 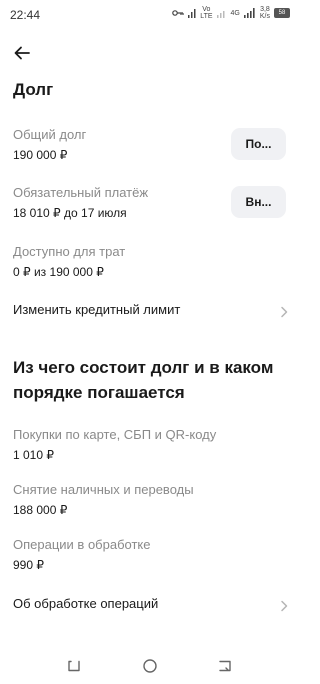 I want to click on cash-withdrawal-row: Снятие наличных и переводы 188 000 ₽, so click(x=150, y=499).